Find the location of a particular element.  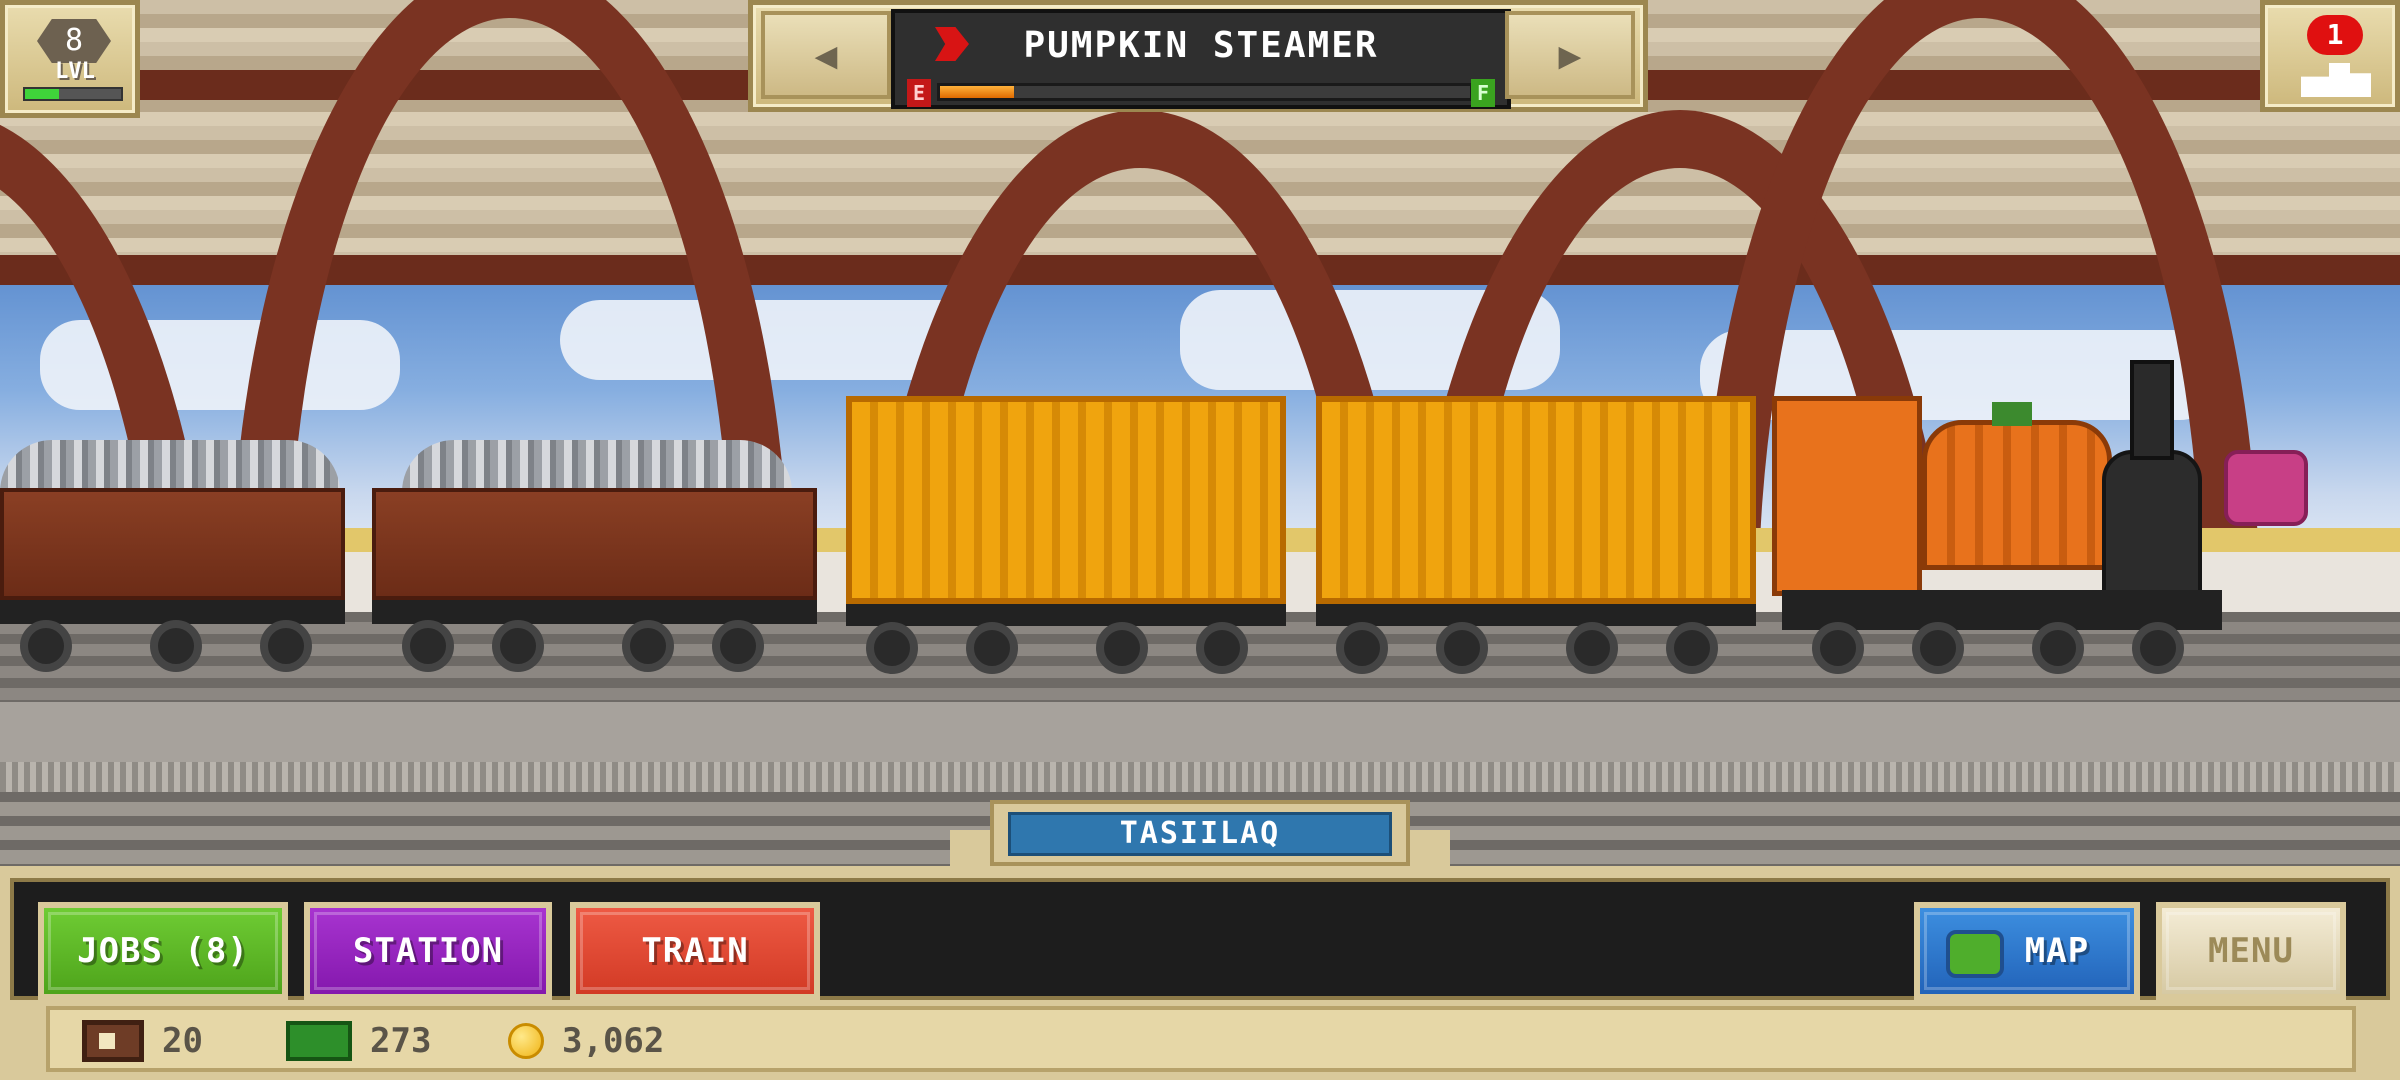

coins-stat: 3,062 is located at coordinates (586, 1041).